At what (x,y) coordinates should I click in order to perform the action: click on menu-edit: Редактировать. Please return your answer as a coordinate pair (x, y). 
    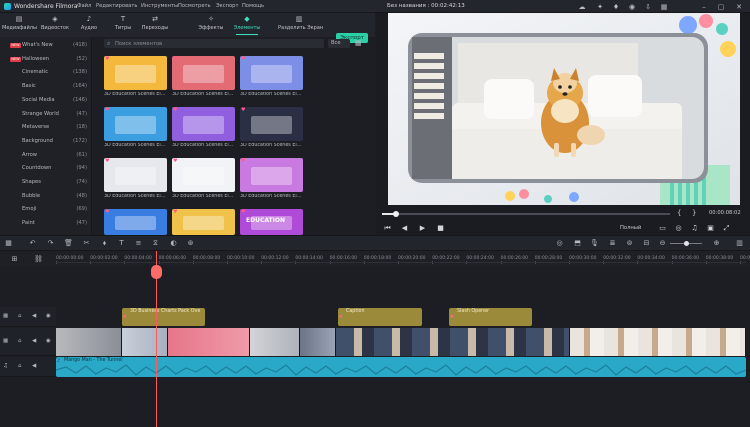
    Looking at the image, I should click on (116, 6).